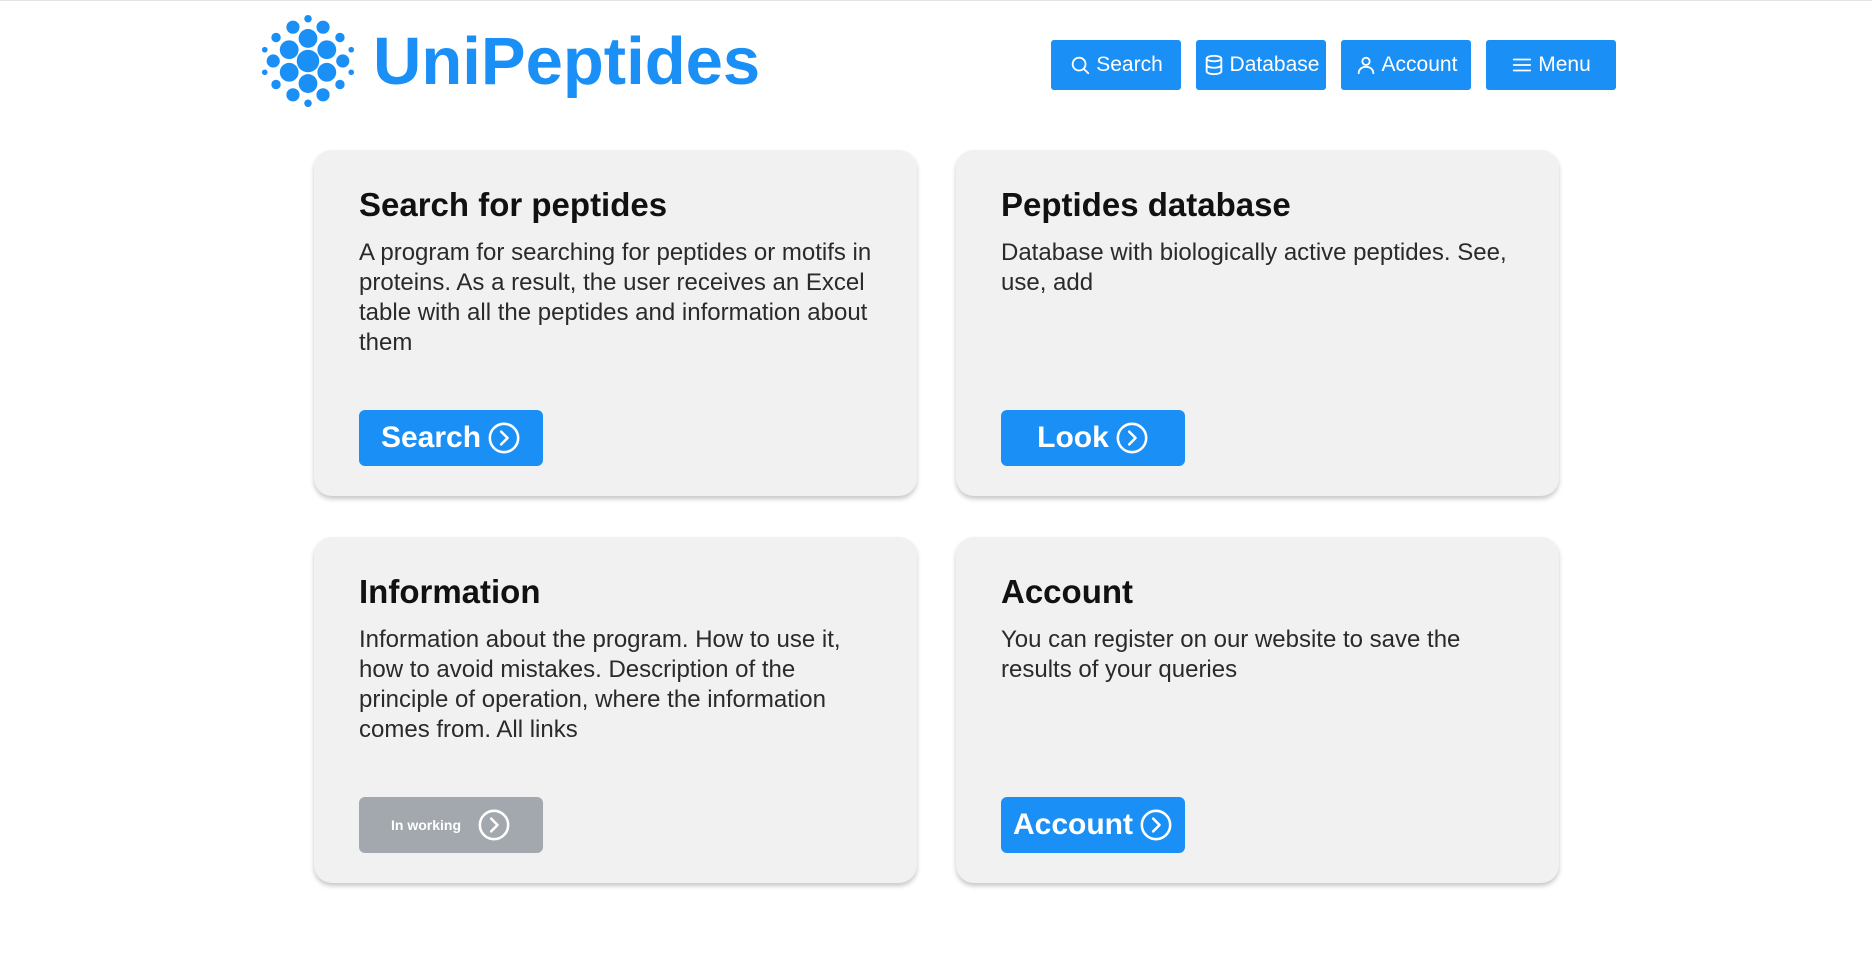  Describe the element at coordinates (513, 204) in the screenshot. I see `card-title: Search for peptides` at that location.